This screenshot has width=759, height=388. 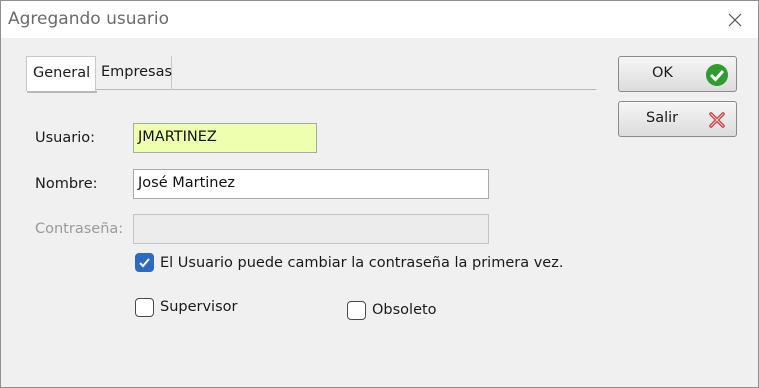 I want to click on tab-general: General, so click(x=61, y=74).